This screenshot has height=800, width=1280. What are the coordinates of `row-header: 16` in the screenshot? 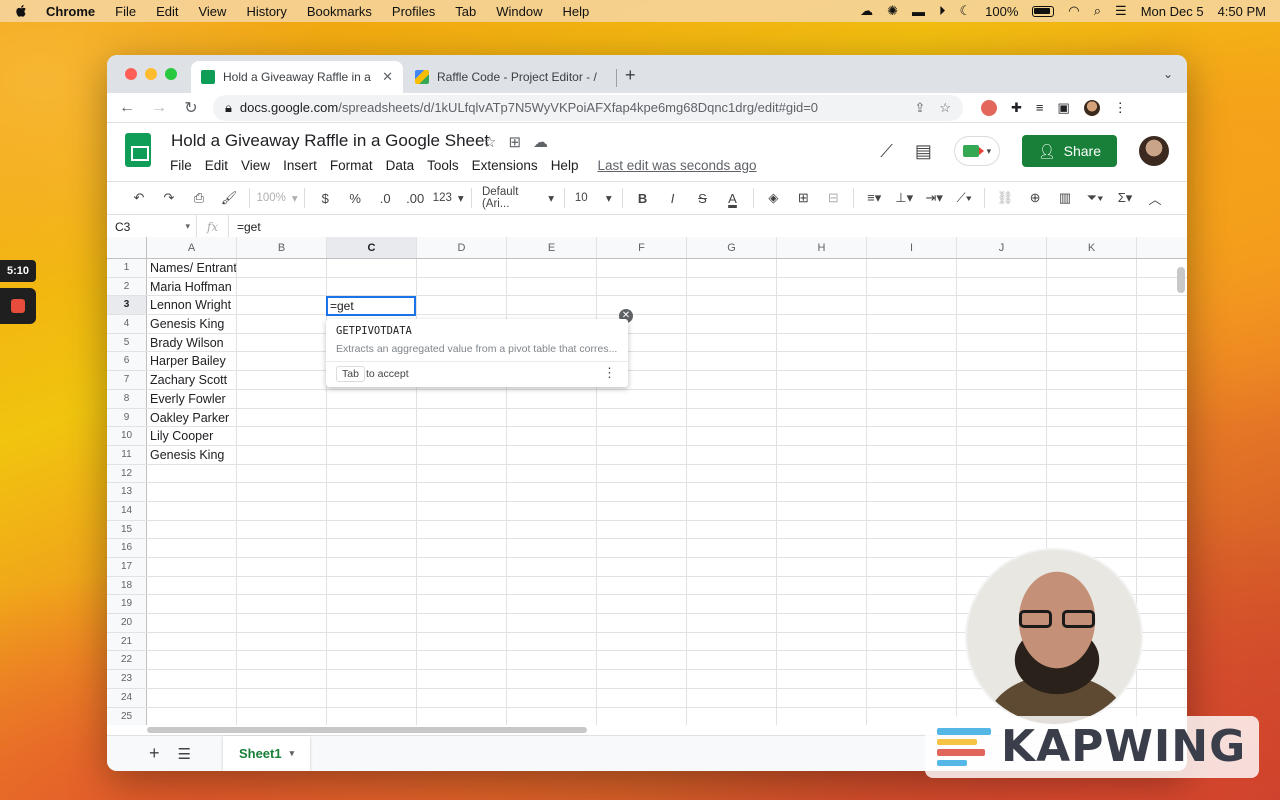 It's located at (127, 548).